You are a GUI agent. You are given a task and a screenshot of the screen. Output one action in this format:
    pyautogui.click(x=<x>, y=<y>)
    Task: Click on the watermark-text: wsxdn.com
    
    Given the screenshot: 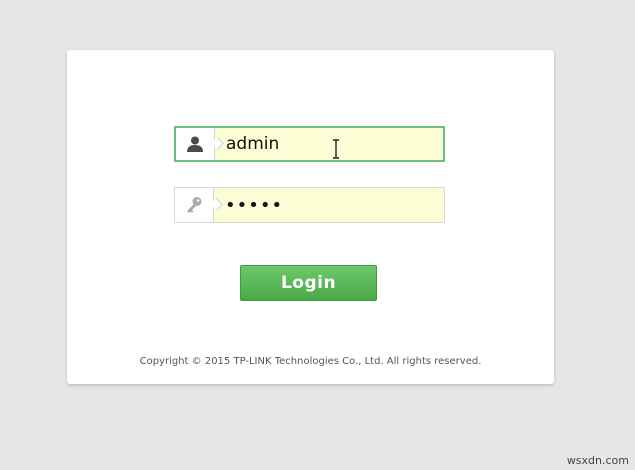 What is the action you would take?
    pyautogui.click(x=597, y=460)
    